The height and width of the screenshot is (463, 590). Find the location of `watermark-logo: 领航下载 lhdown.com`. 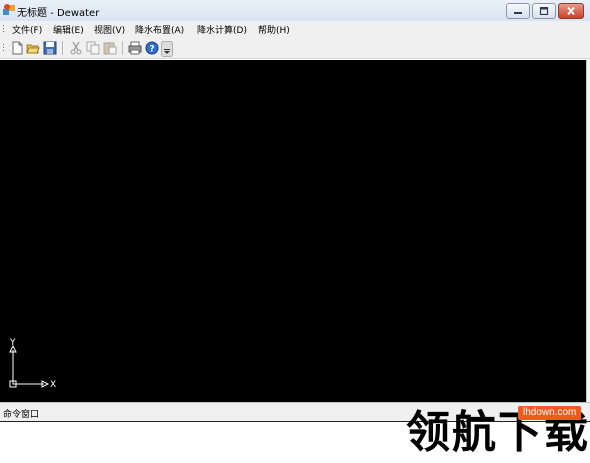

watermark-logo: 领航下载 lhdown.com is located at coordinates (498, 433).